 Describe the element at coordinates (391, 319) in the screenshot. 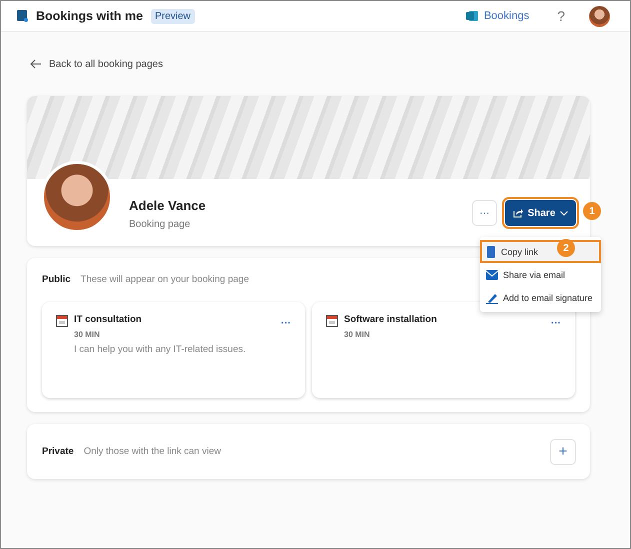

I see `service-title: Software installation` at that location.